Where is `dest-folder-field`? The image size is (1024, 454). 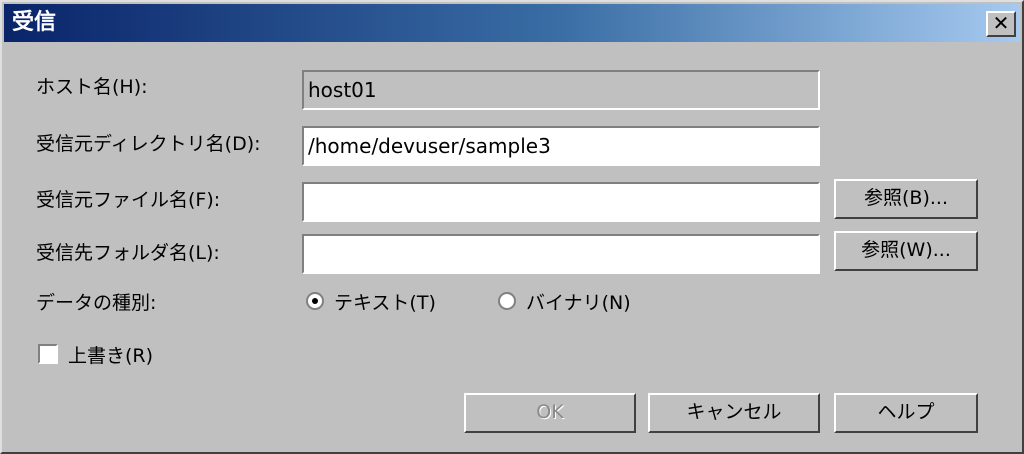 dest-folder-field is located at coordinates (561, 254).